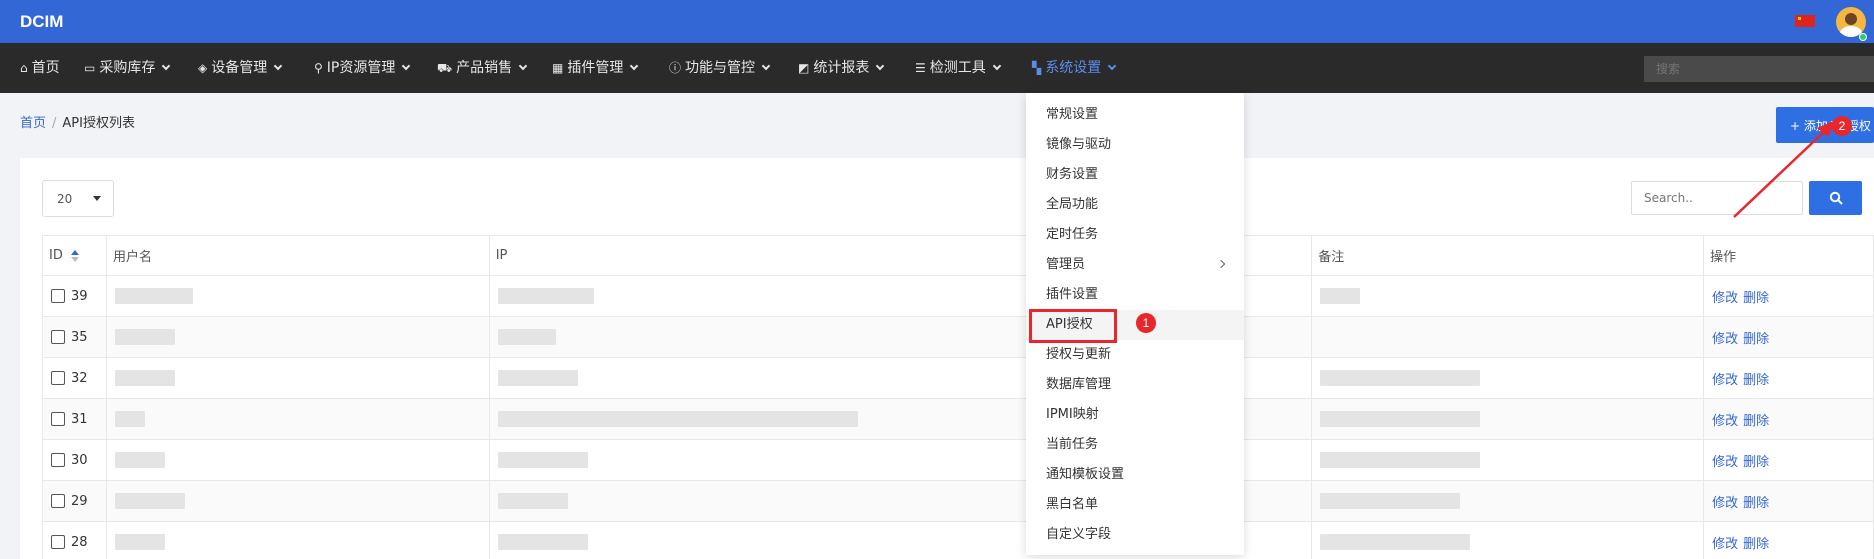  I want to click on search-input, so click(1717, 198).